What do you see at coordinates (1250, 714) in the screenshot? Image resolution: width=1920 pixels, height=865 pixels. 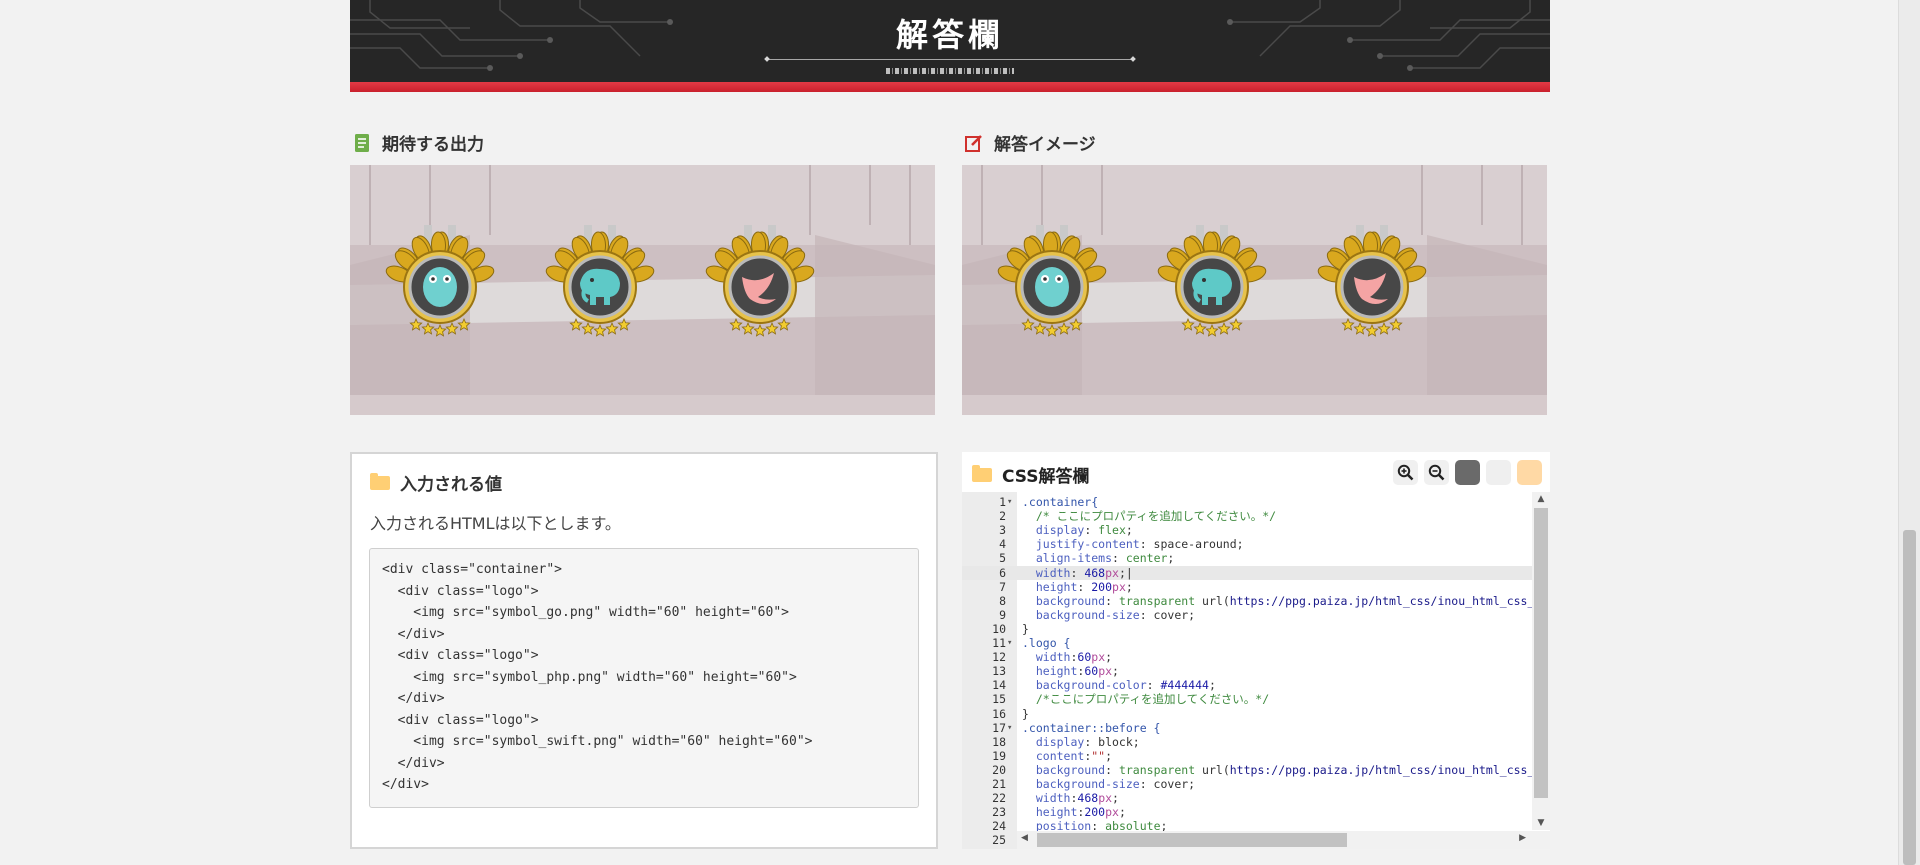 I see `editor-line: 16}` at bounding box center [1250, 714].